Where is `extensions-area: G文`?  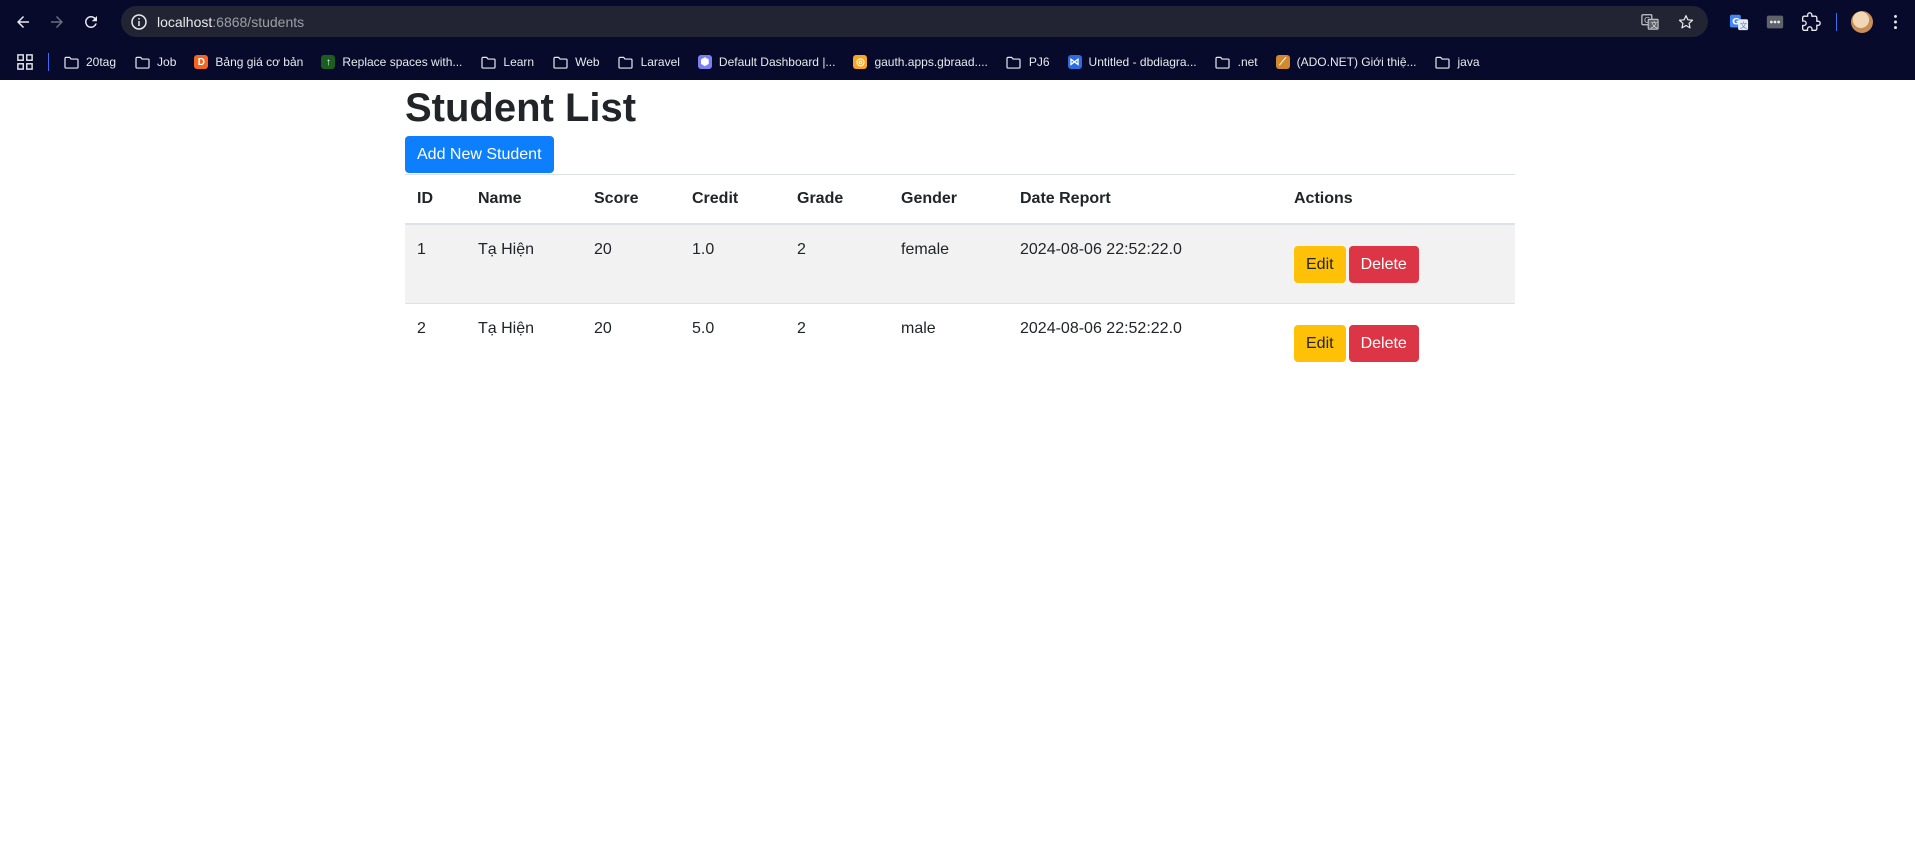
extensions-area: G文 is located at coordinates (1821, 22).